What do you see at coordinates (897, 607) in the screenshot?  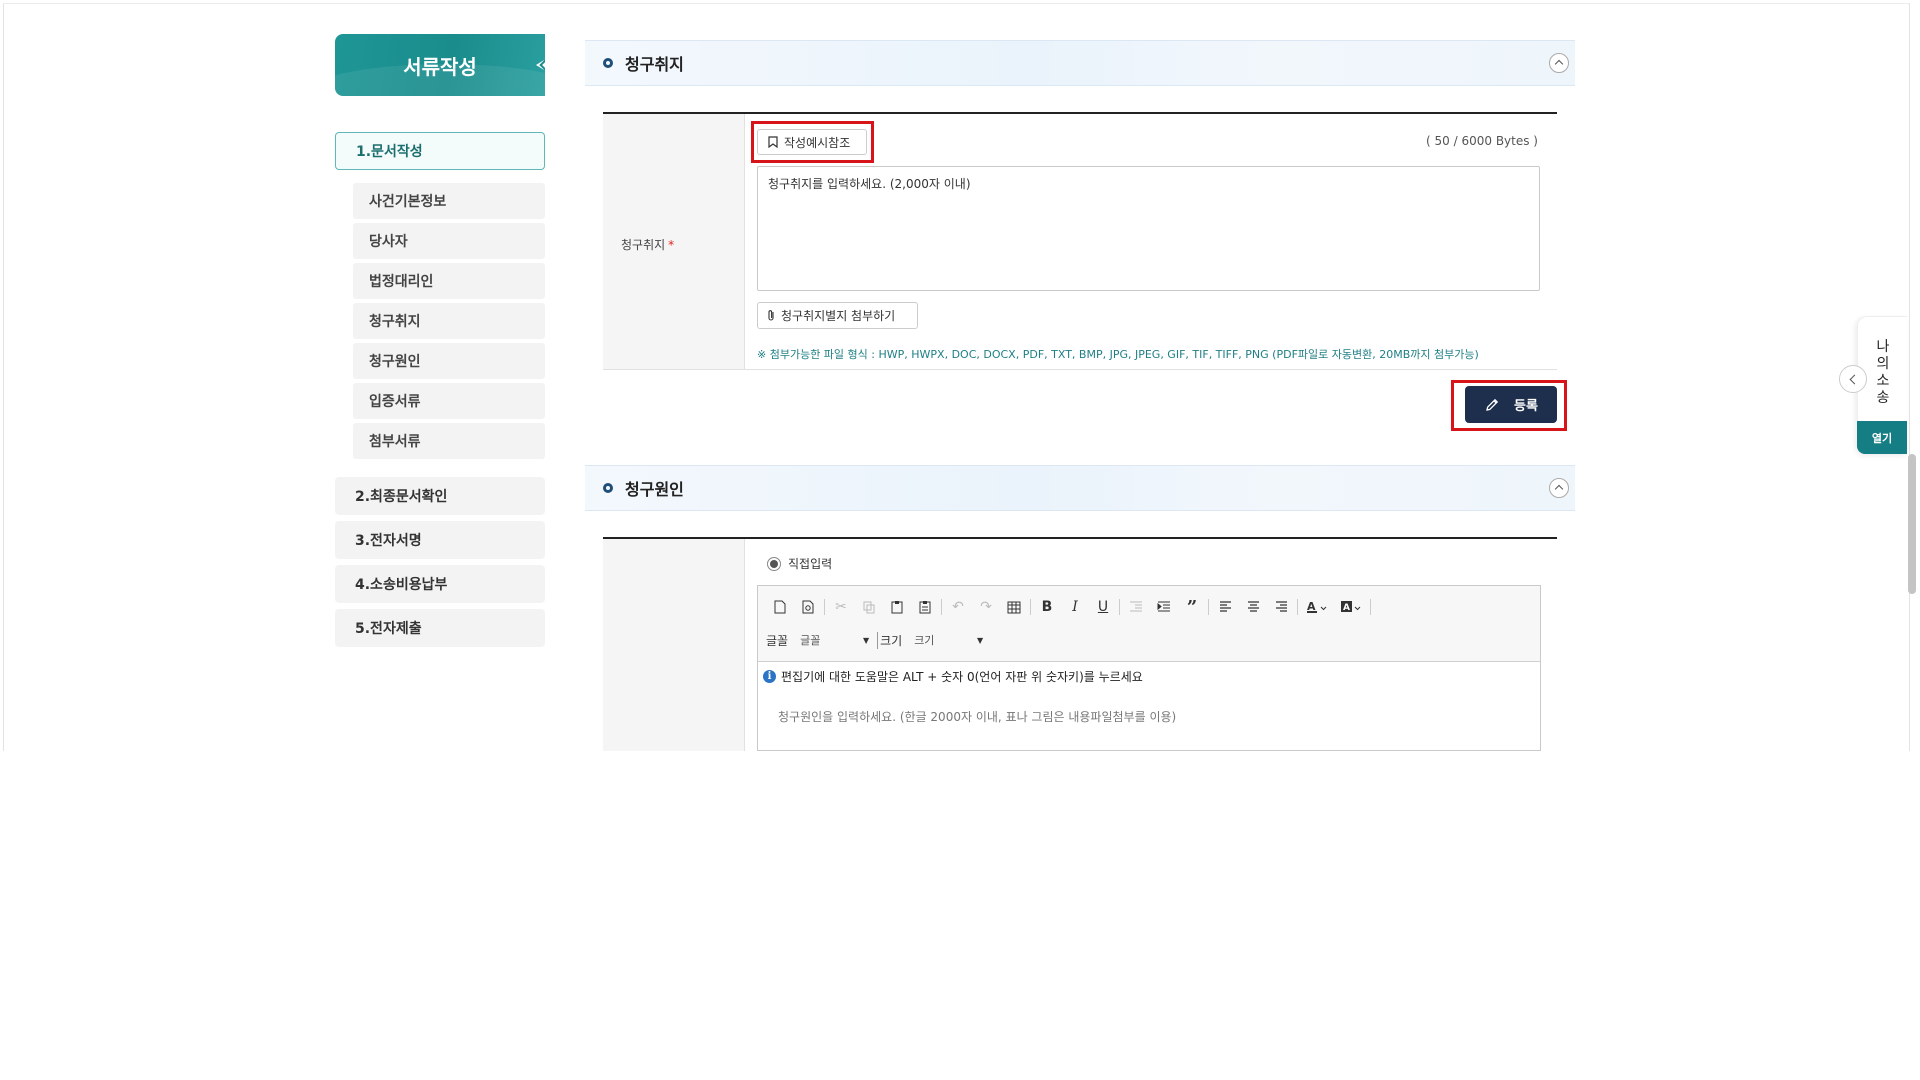 I see `paste-icon` at bounding box center [897, 607].